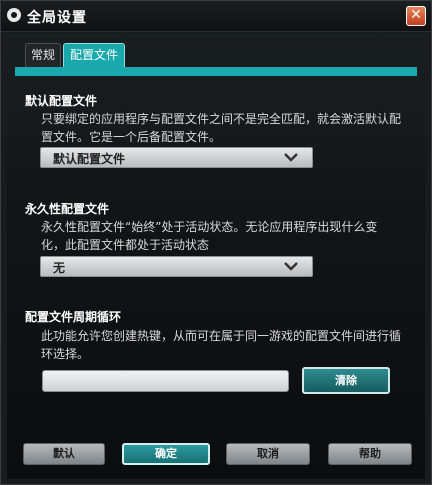 The width and height of the screenshot is (432, 485). Describe the element at coordinates (59, 268) in the screenshot. I see `persistent-profile-value: 无` at that location.